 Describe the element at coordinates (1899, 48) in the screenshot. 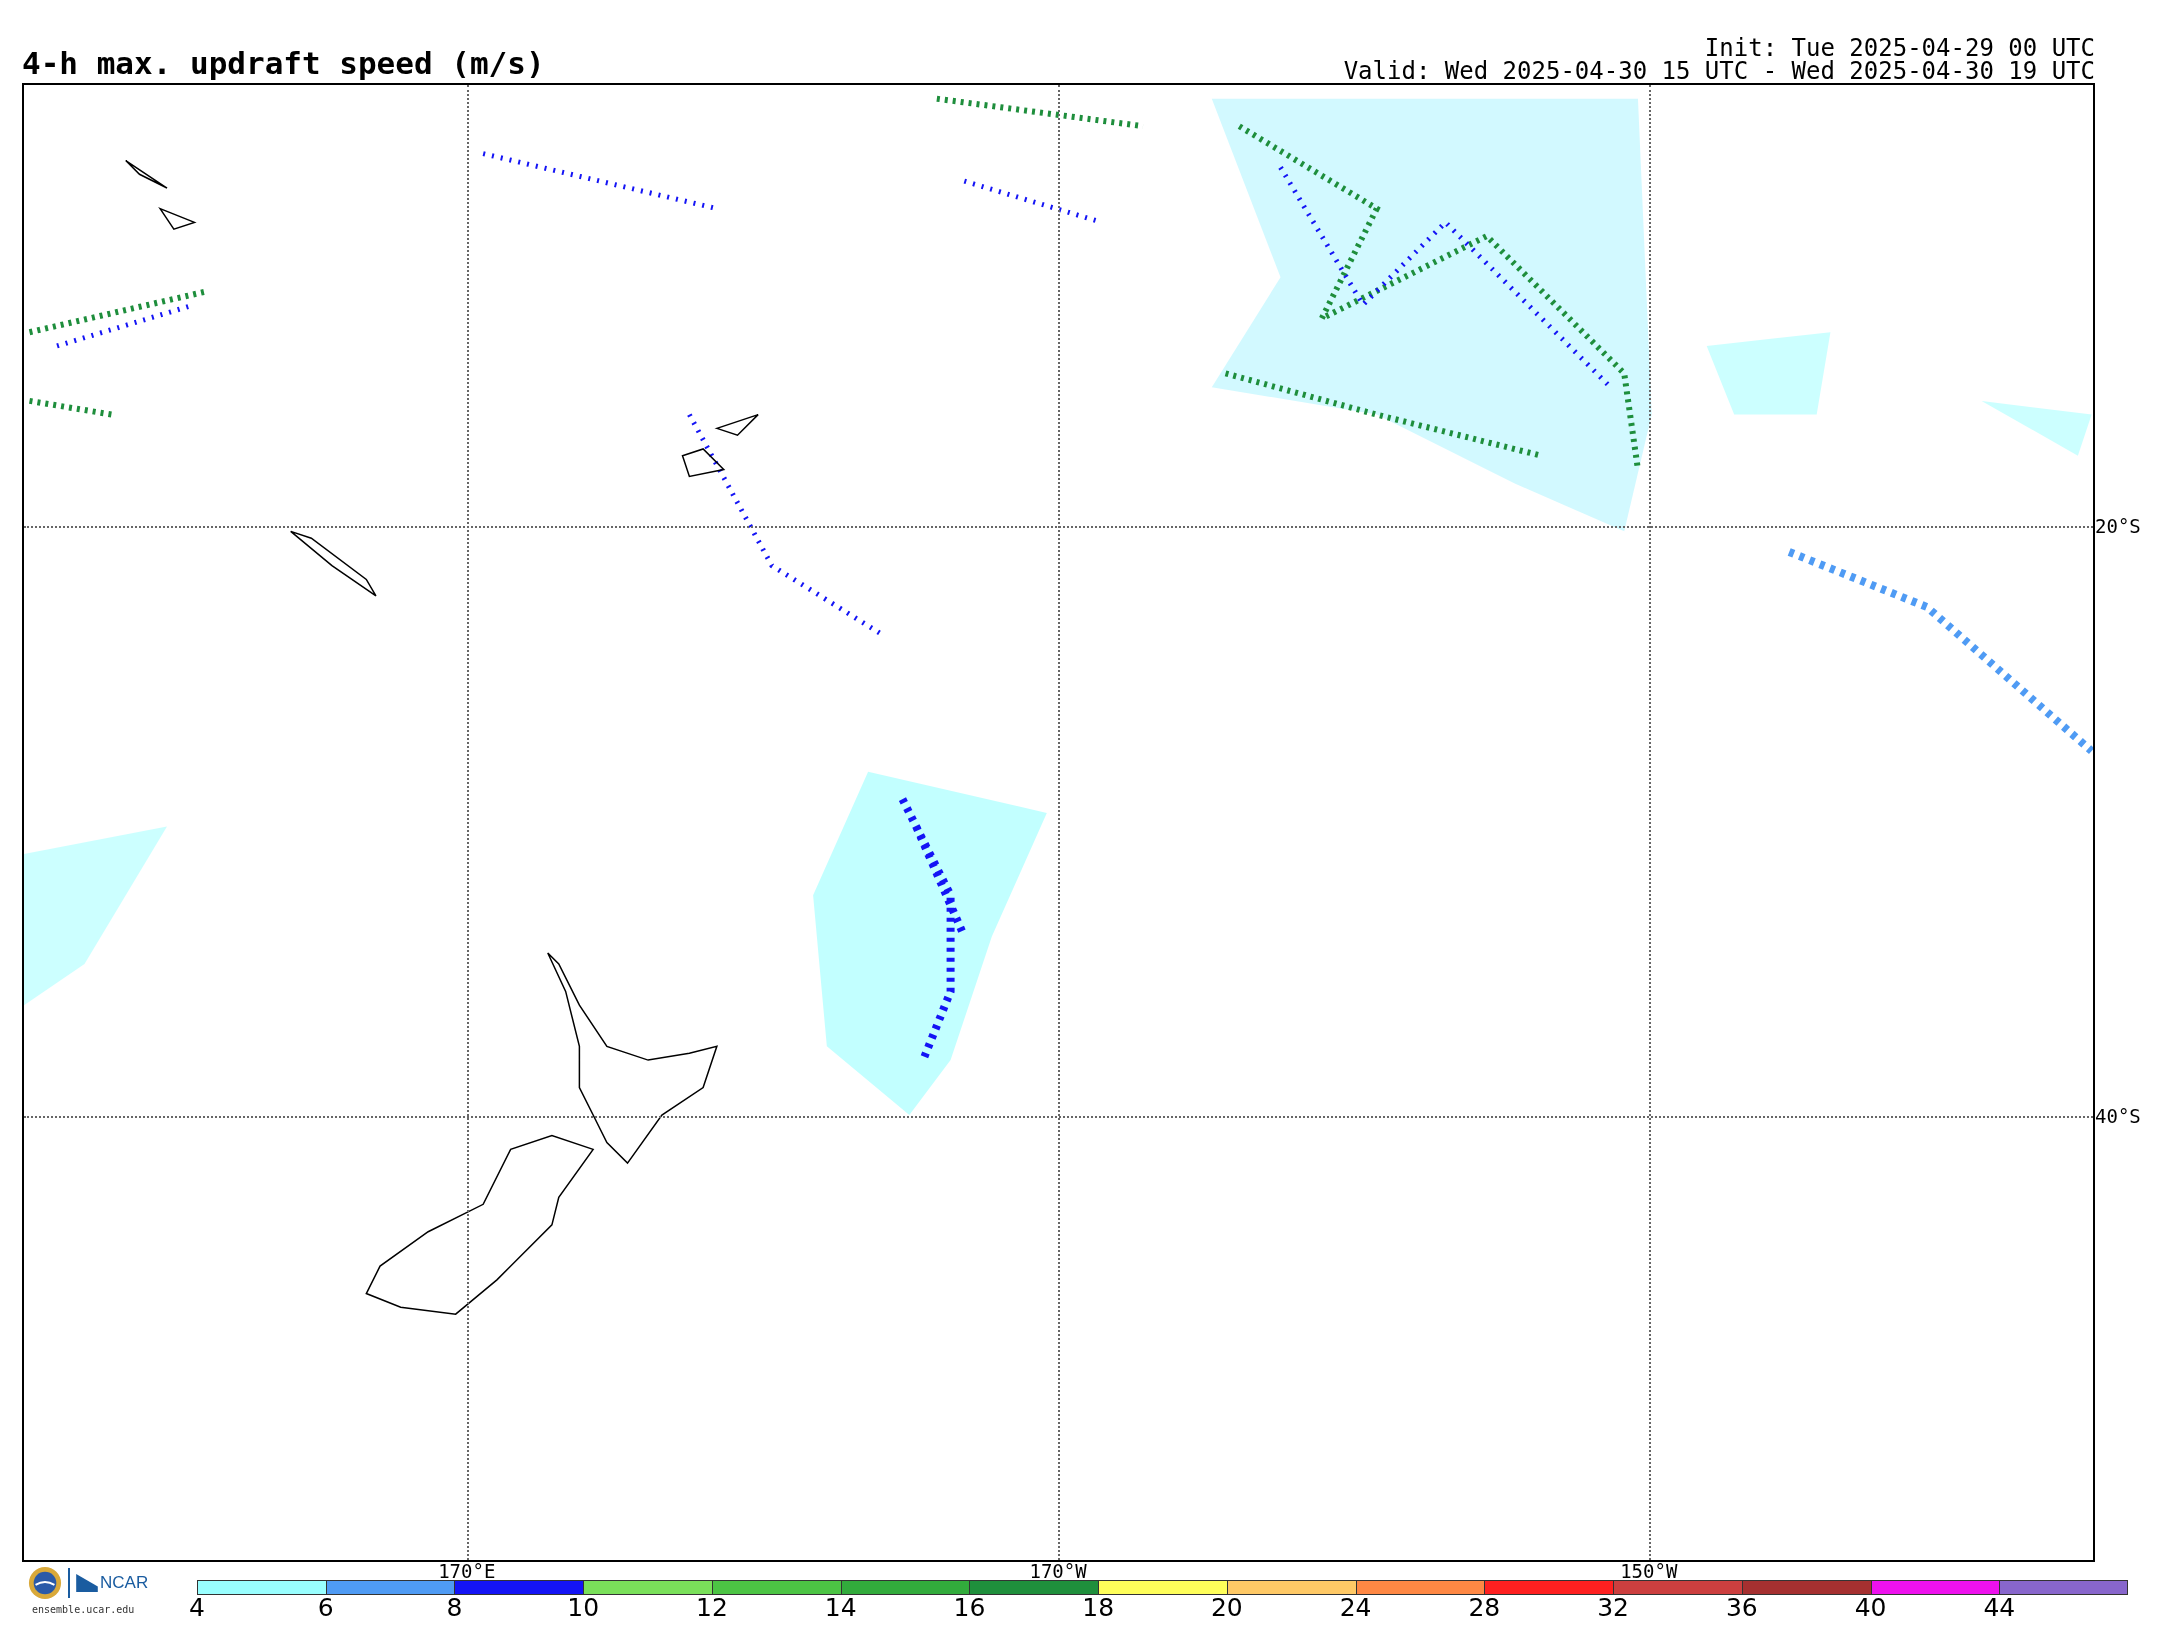

I see `init-time: Init: Tue 2025-04-29 00 UTC` at that location.